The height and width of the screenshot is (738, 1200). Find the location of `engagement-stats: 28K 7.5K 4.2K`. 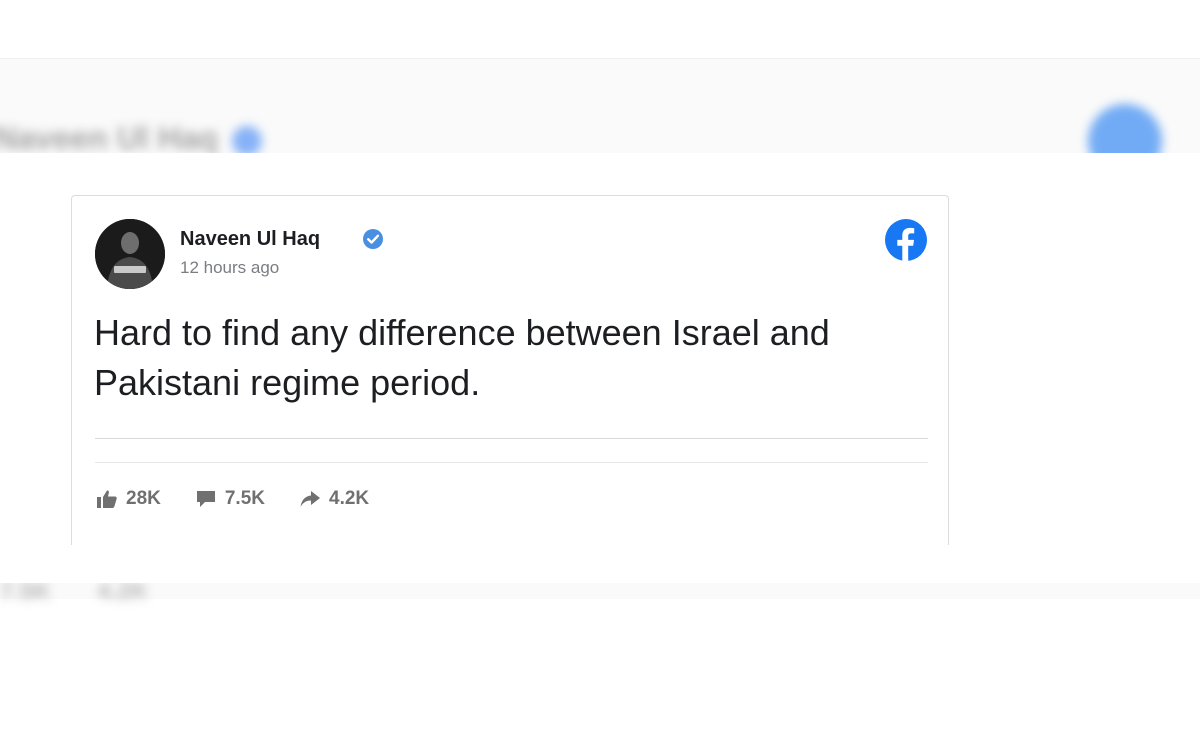

engagement-stats: 28K 7.5K 4.2K is located at coordinates (249, 499).